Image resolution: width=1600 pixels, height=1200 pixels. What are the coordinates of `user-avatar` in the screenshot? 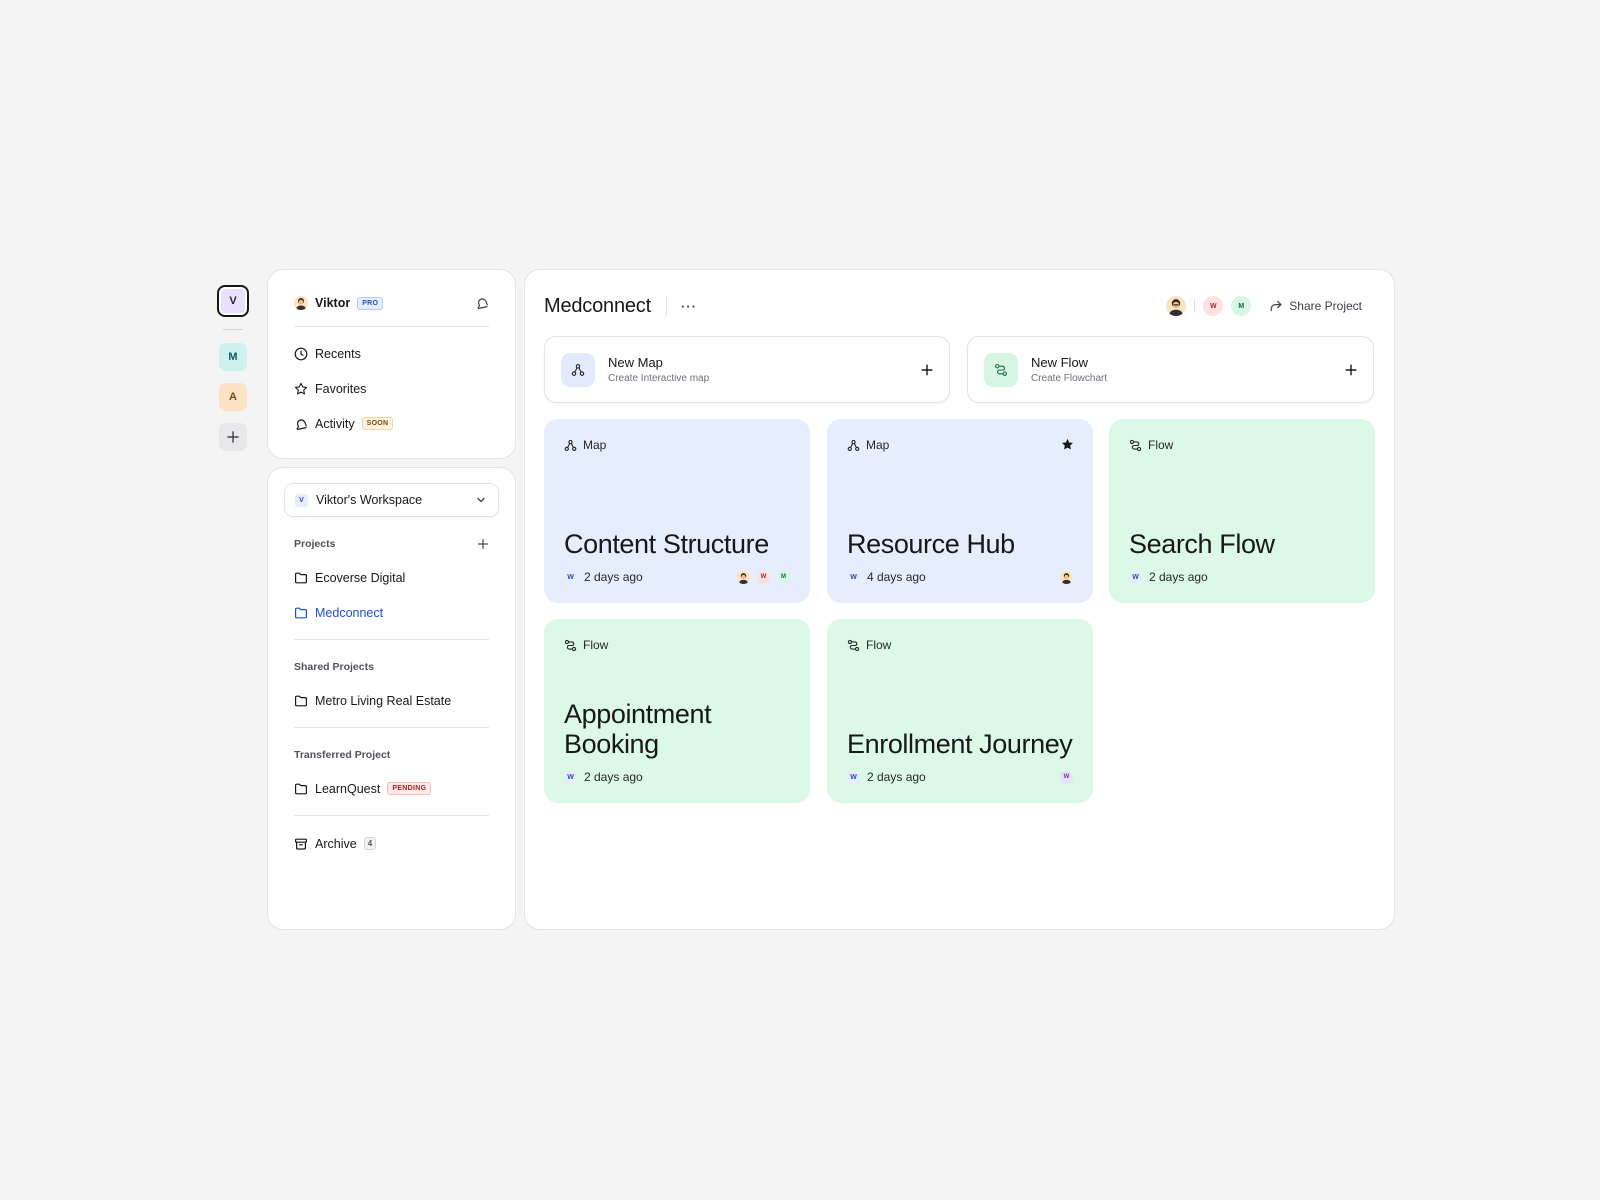 It's located at (301, 303).